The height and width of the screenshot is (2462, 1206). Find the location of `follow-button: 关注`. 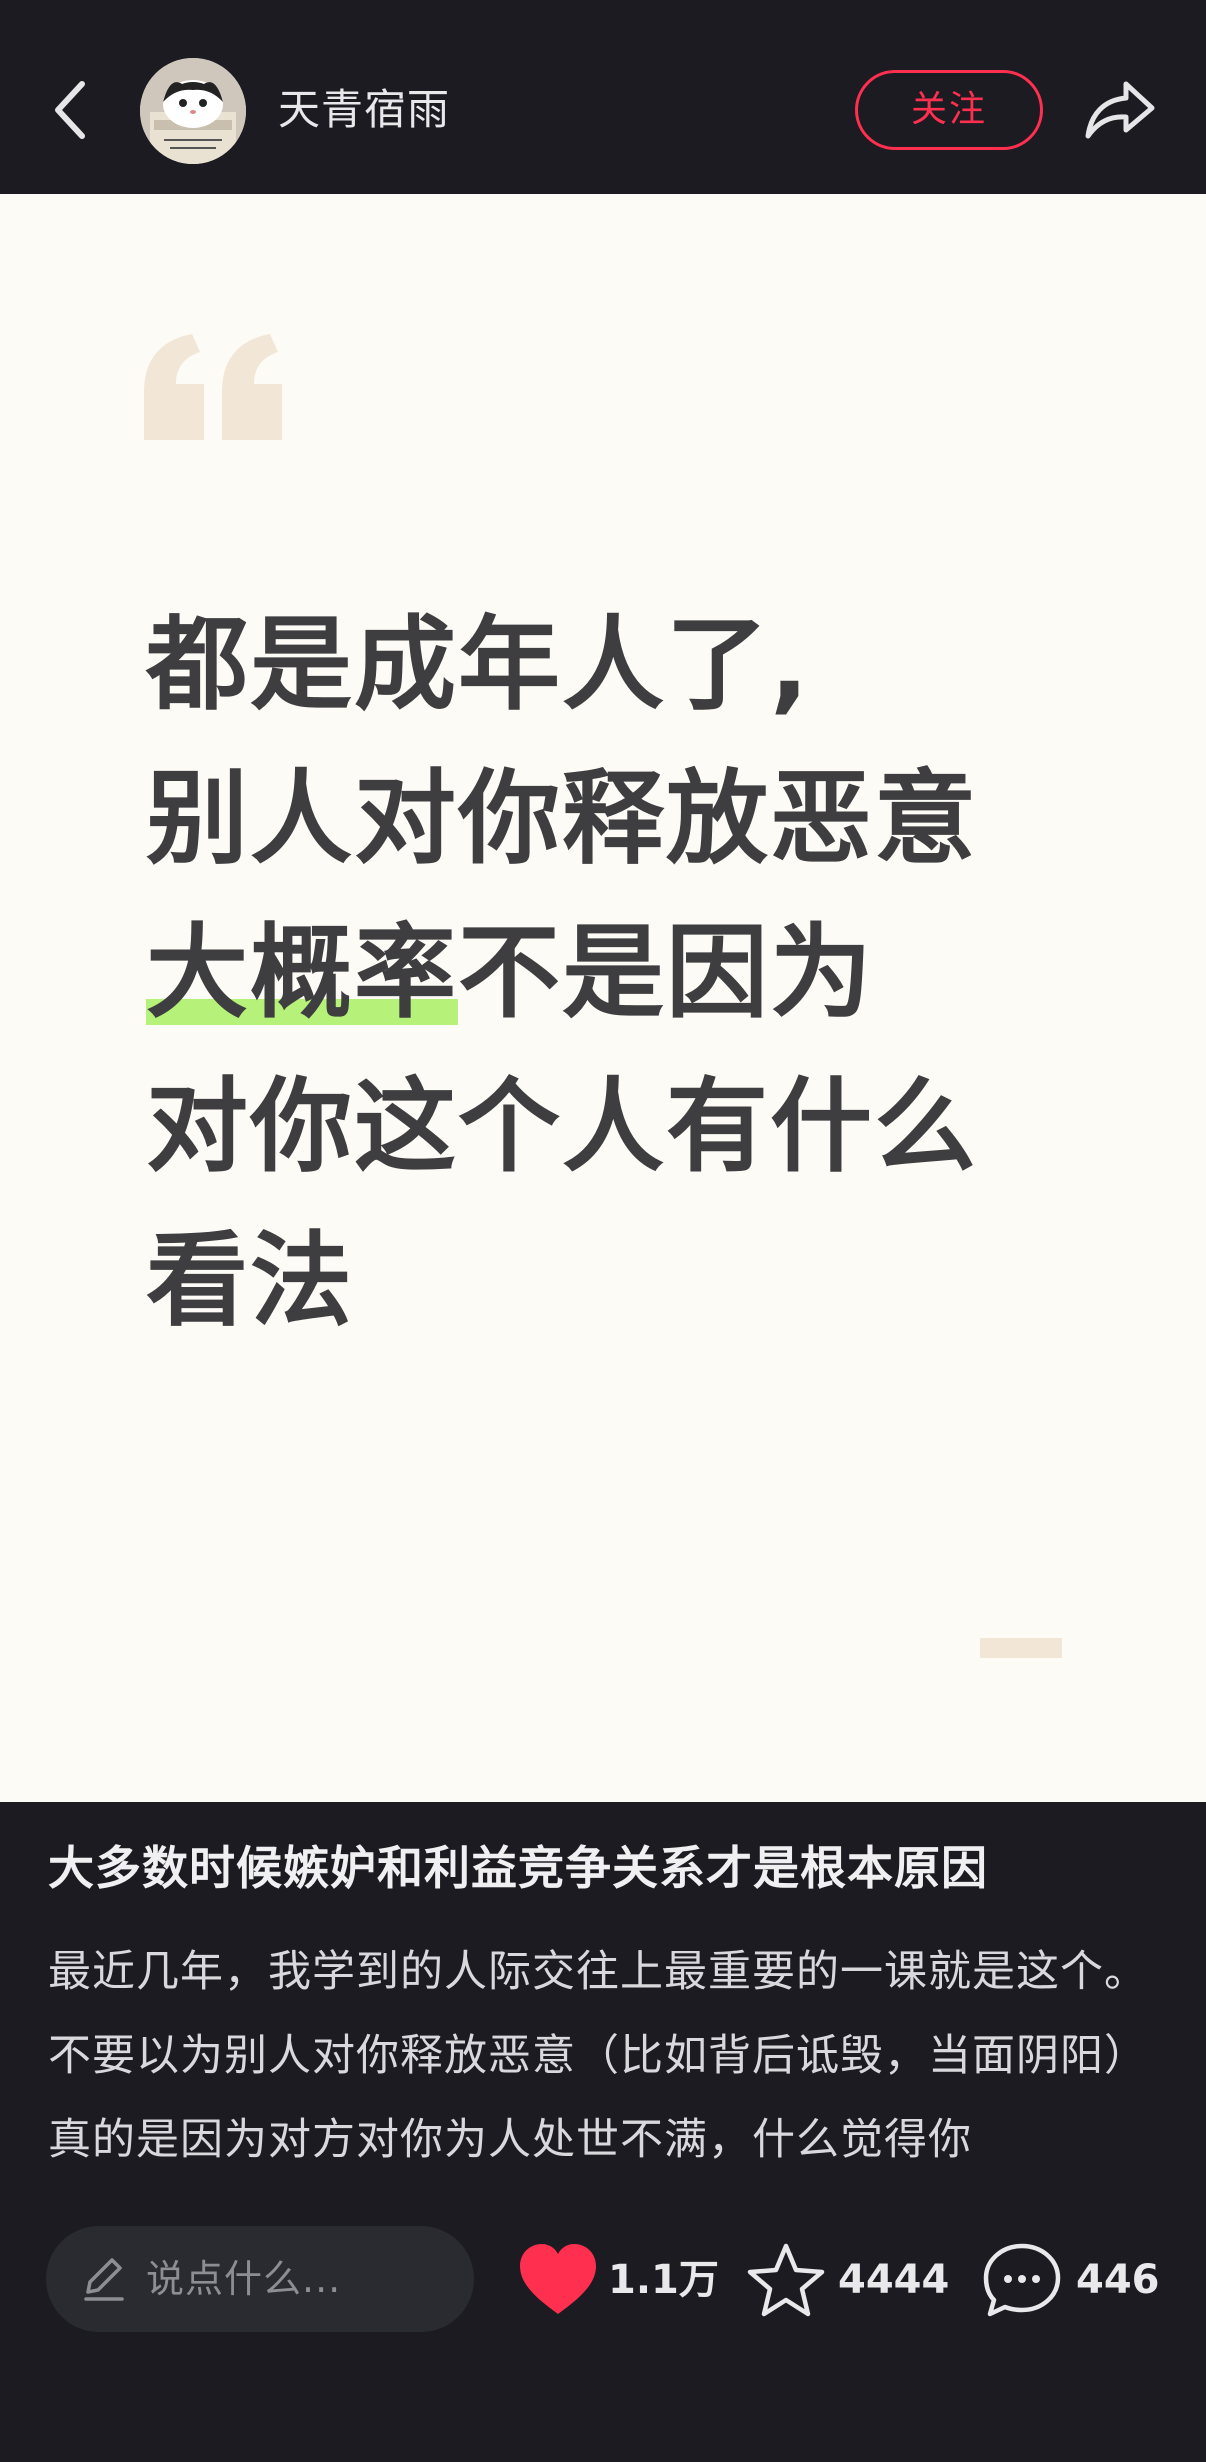

follow-button: 关注 is located at coordinates (949, 110).